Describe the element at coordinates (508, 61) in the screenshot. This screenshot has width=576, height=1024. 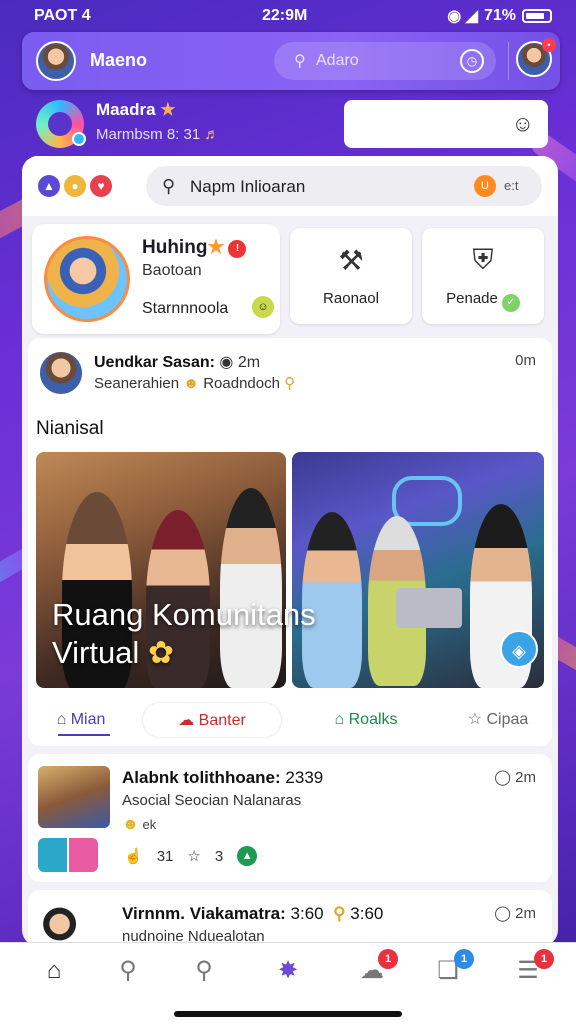
I see `divider` at that location.